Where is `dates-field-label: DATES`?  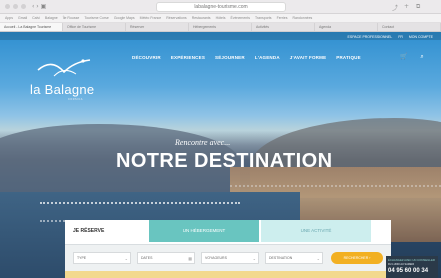
dates-field-label: DATES is located at coordinates (147, 258).